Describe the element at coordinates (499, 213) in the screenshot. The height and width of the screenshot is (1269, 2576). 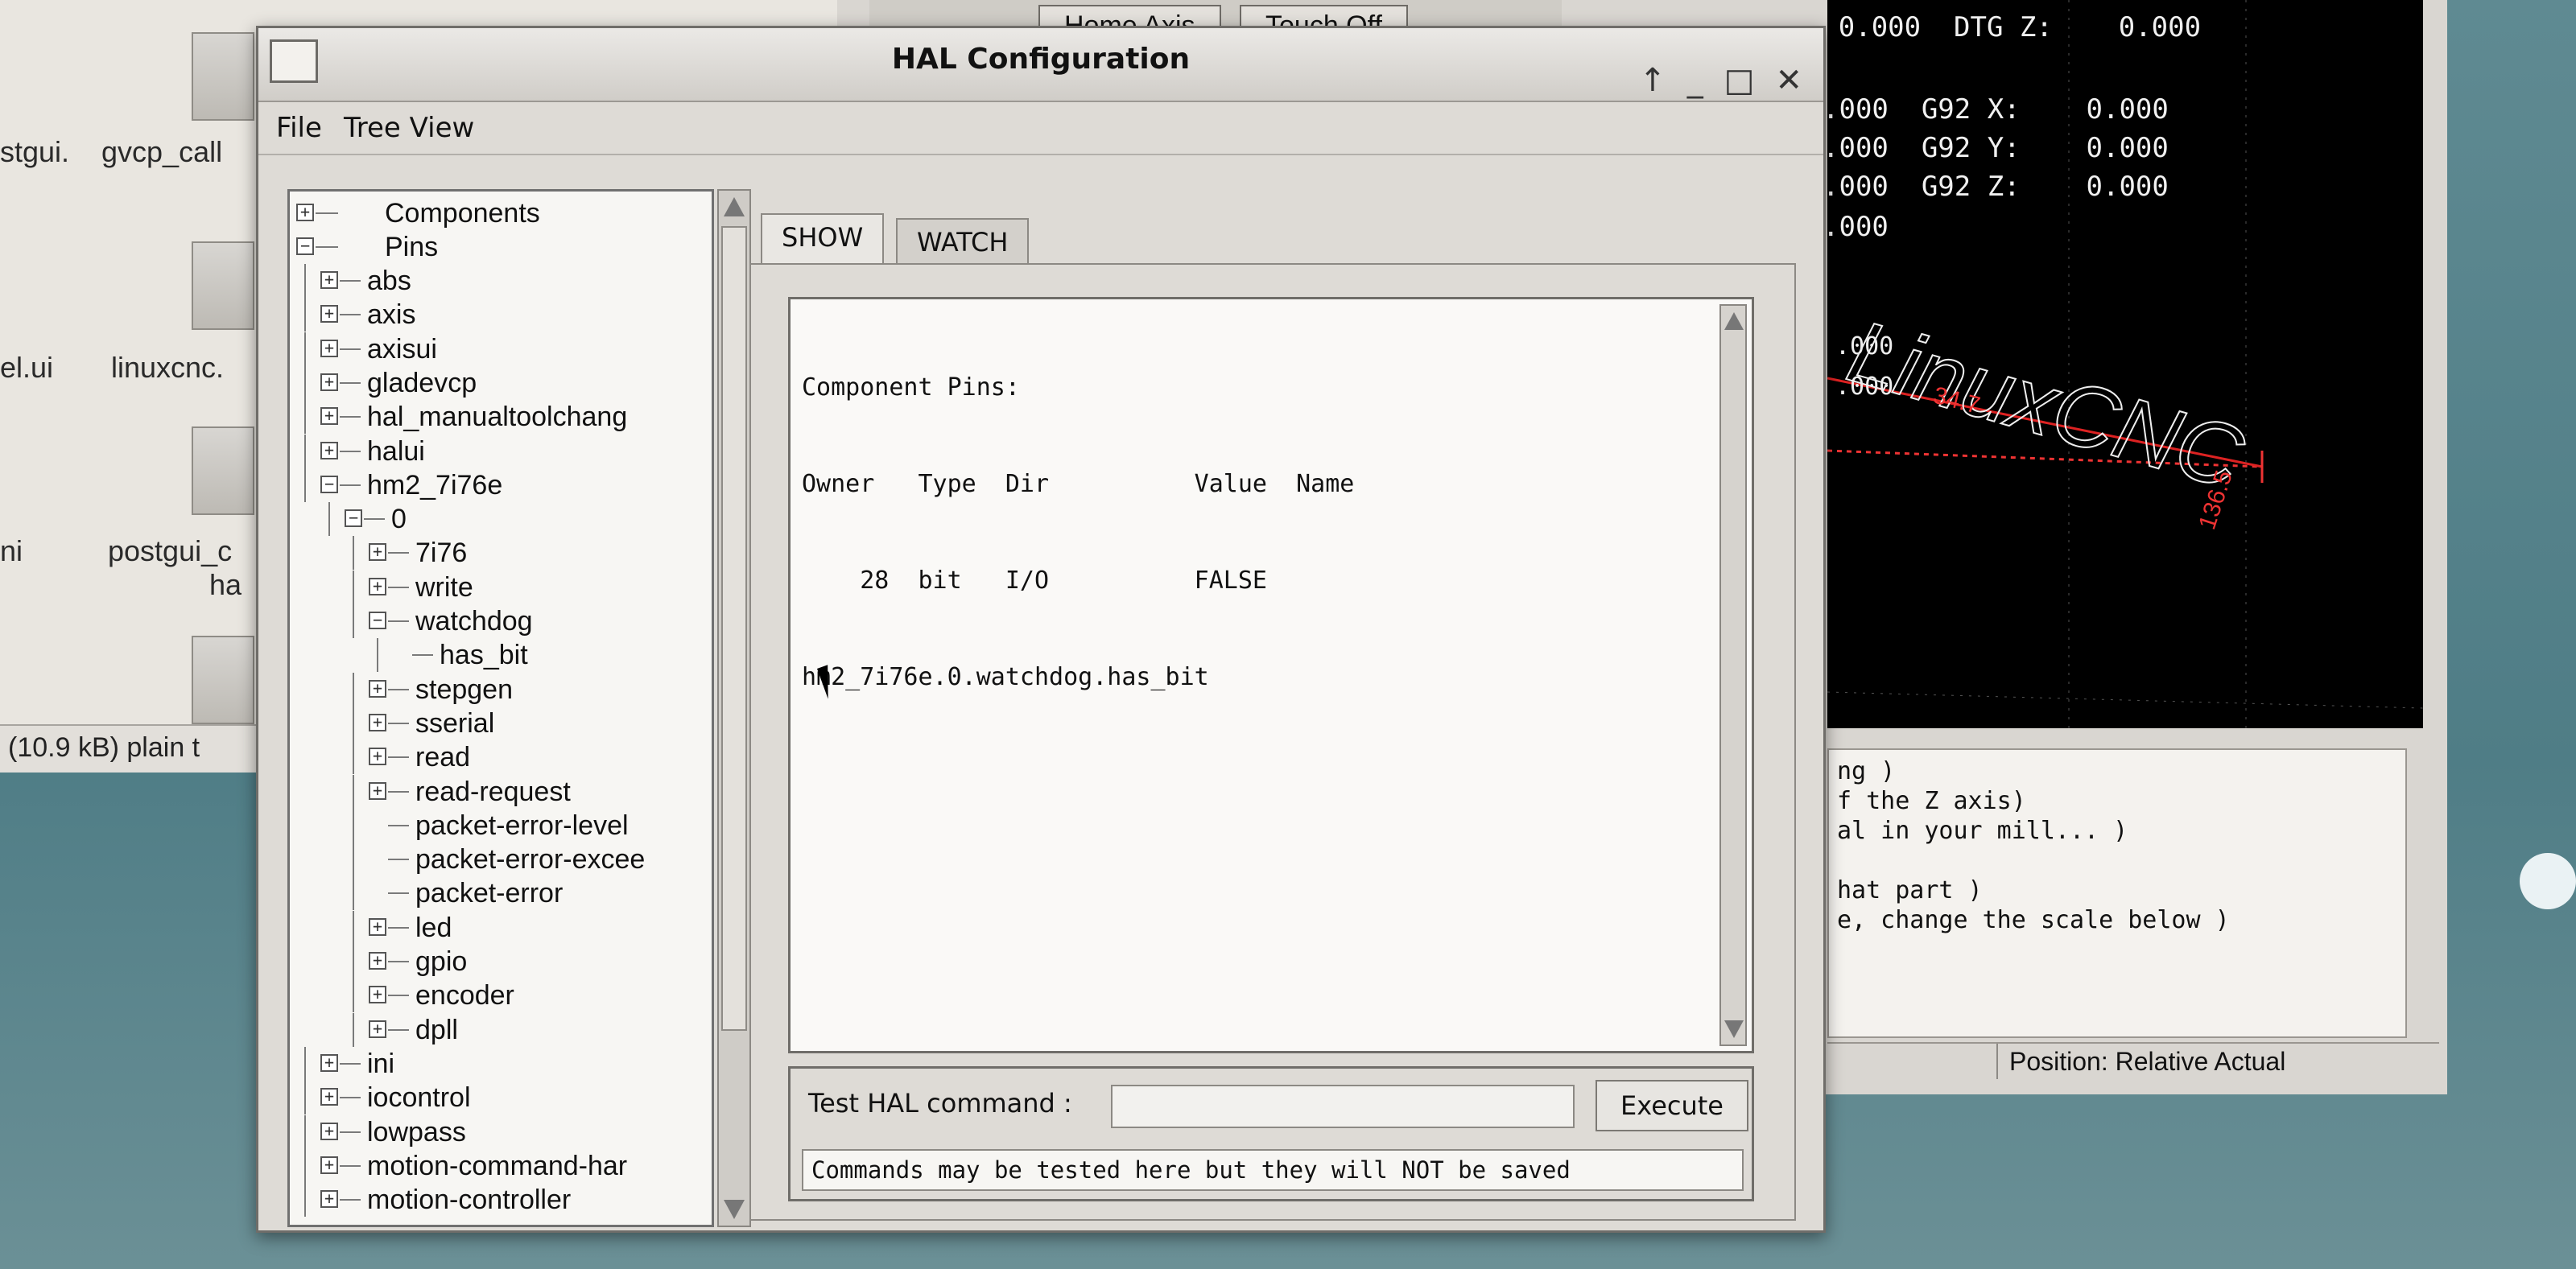
I see `tree-item-components: + Components` at that location.